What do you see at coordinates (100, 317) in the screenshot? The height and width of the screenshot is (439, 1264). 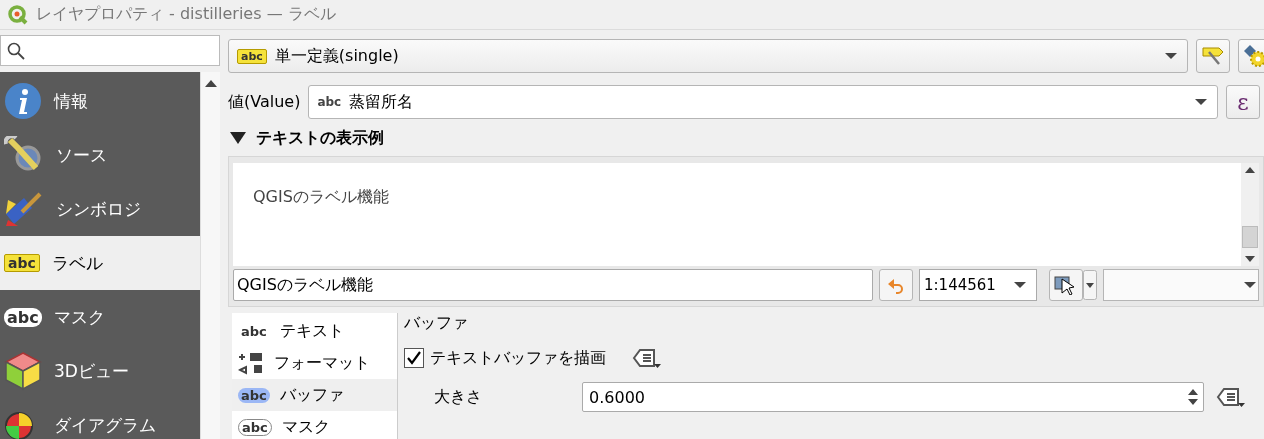 I see `sidebar-item: abc マスク` at bounding box center [100, 317].